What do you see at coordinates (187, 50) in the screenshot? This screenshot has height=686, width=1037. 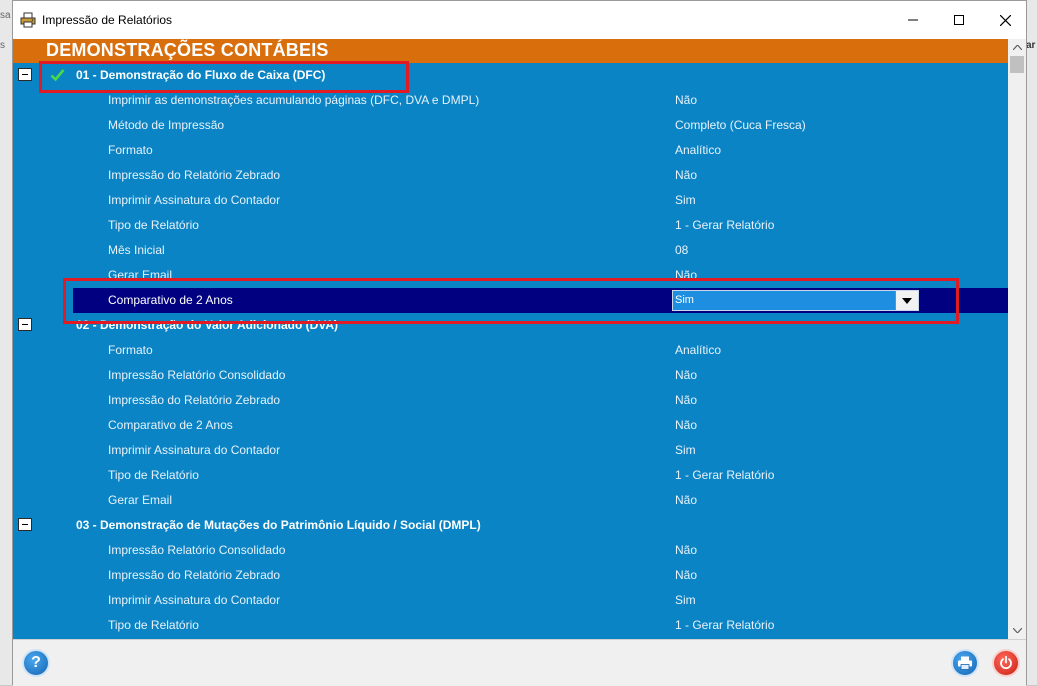 I see `category-title: DEMONSTRAÇÕES CONTÁBEIS` at bounding box center [187, 50].